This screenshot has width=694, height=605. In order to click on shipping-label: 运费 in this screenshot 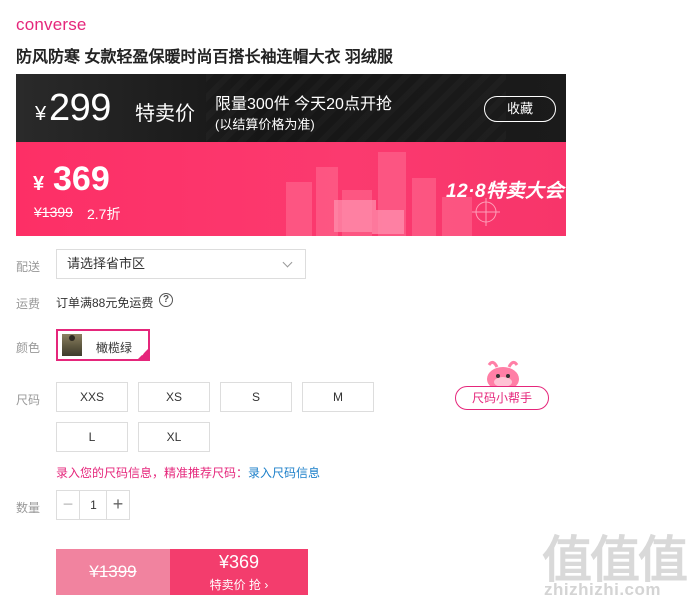, I will do `click(28, 304)`.